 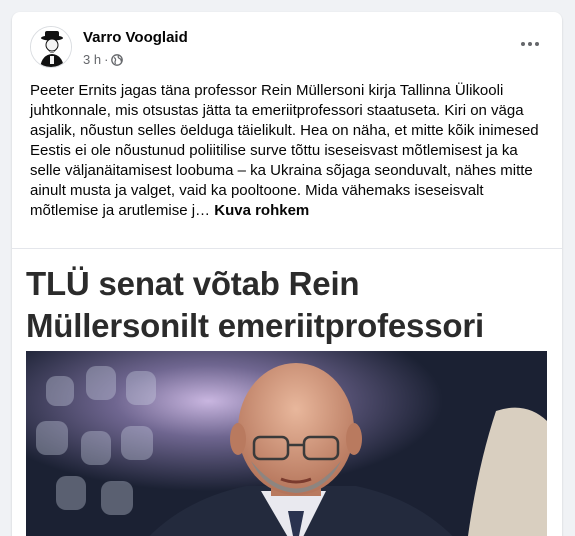 What do you see at coordinates (261, 210) in the screenshot?
I see `see-more-link: Kuva rohkem` at bounding box center [261, 210].